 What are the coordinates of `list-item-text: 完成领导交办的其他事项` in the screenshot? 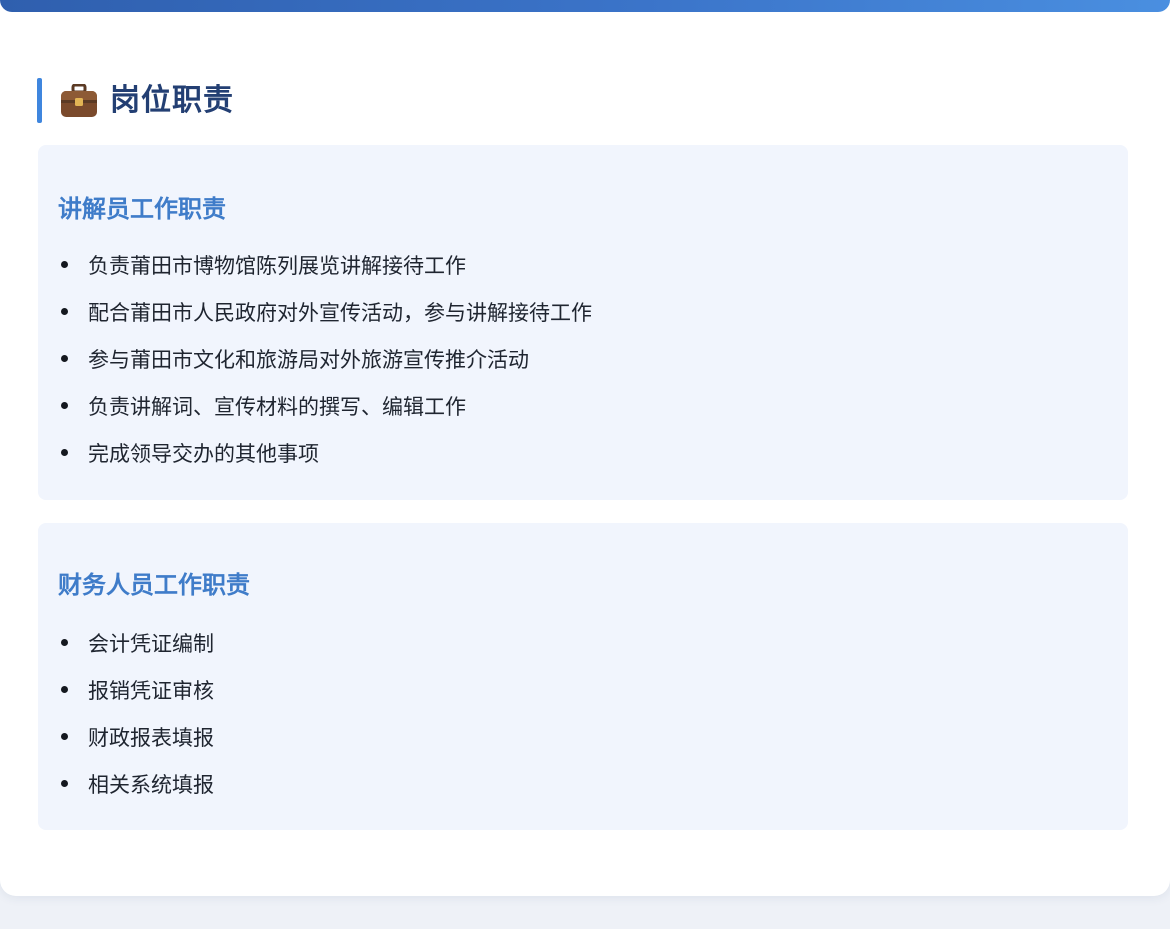 It's located at (203, 453).